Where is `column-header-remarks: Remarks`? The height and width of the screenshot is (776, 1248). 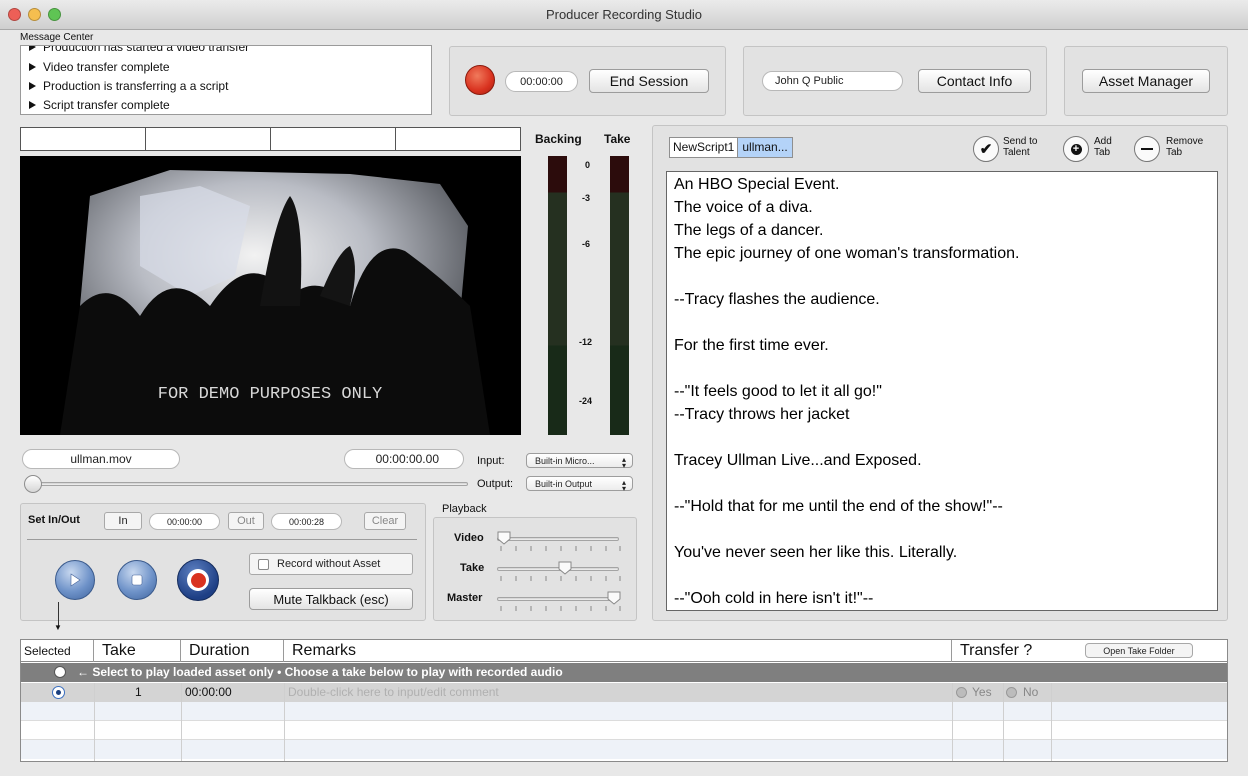 column-header-remarks: Remarks is located at coordinates (618, 651).